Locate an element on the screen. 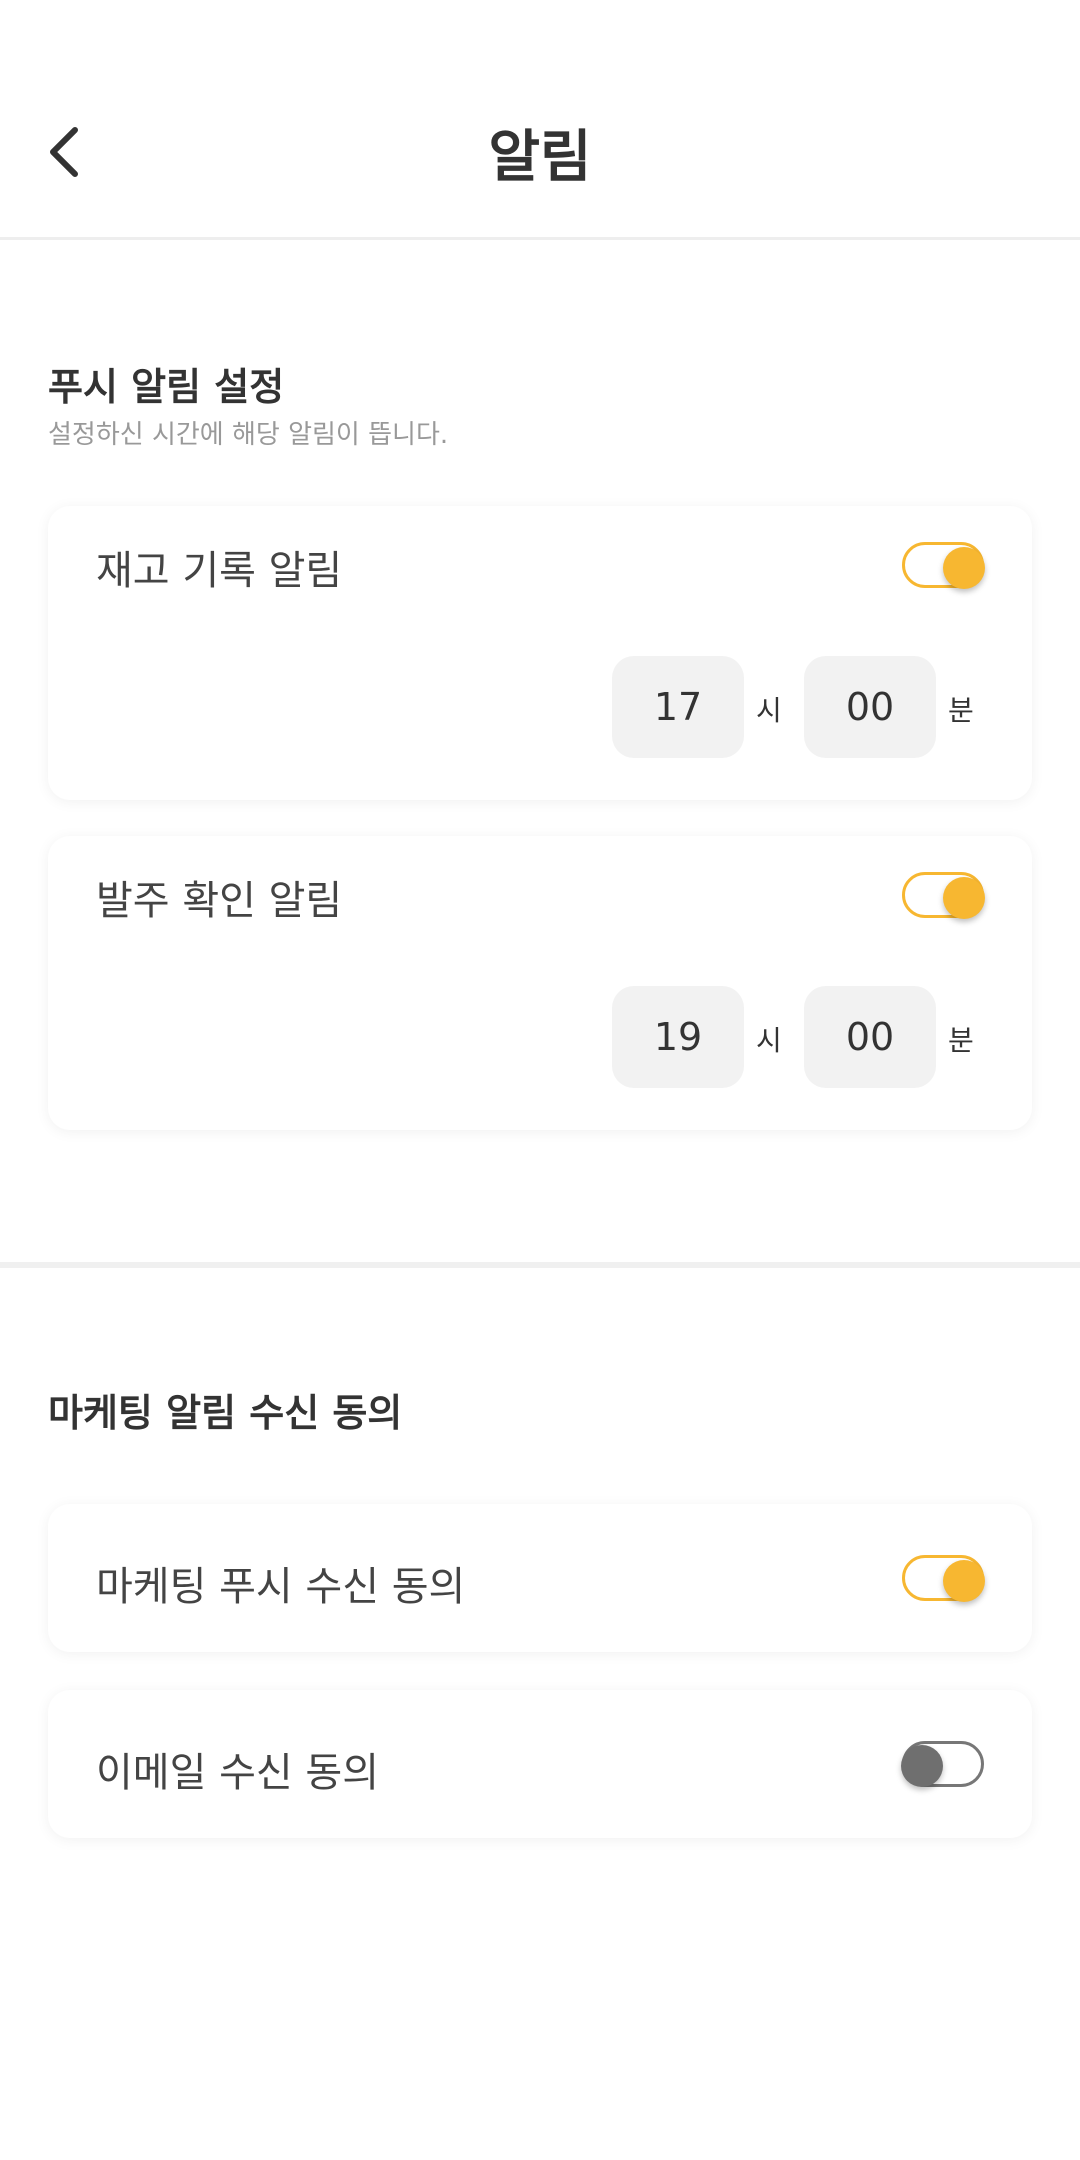 This screenshot has height=2160, width=1080. page-title: 알림 is located at coordinates (540, 157).